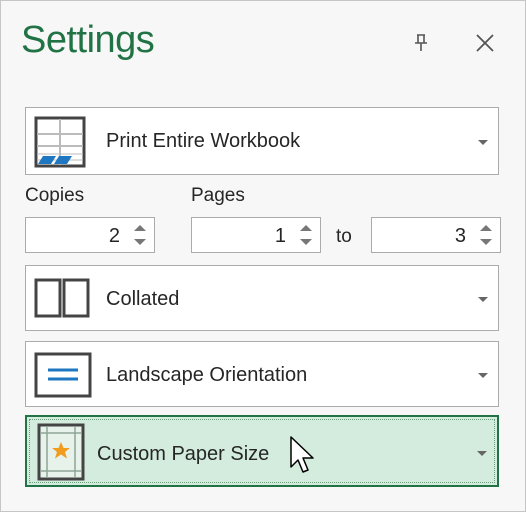 The image size is (526, 512). I want to click on pages-from-value: 1, so click(280, 236).